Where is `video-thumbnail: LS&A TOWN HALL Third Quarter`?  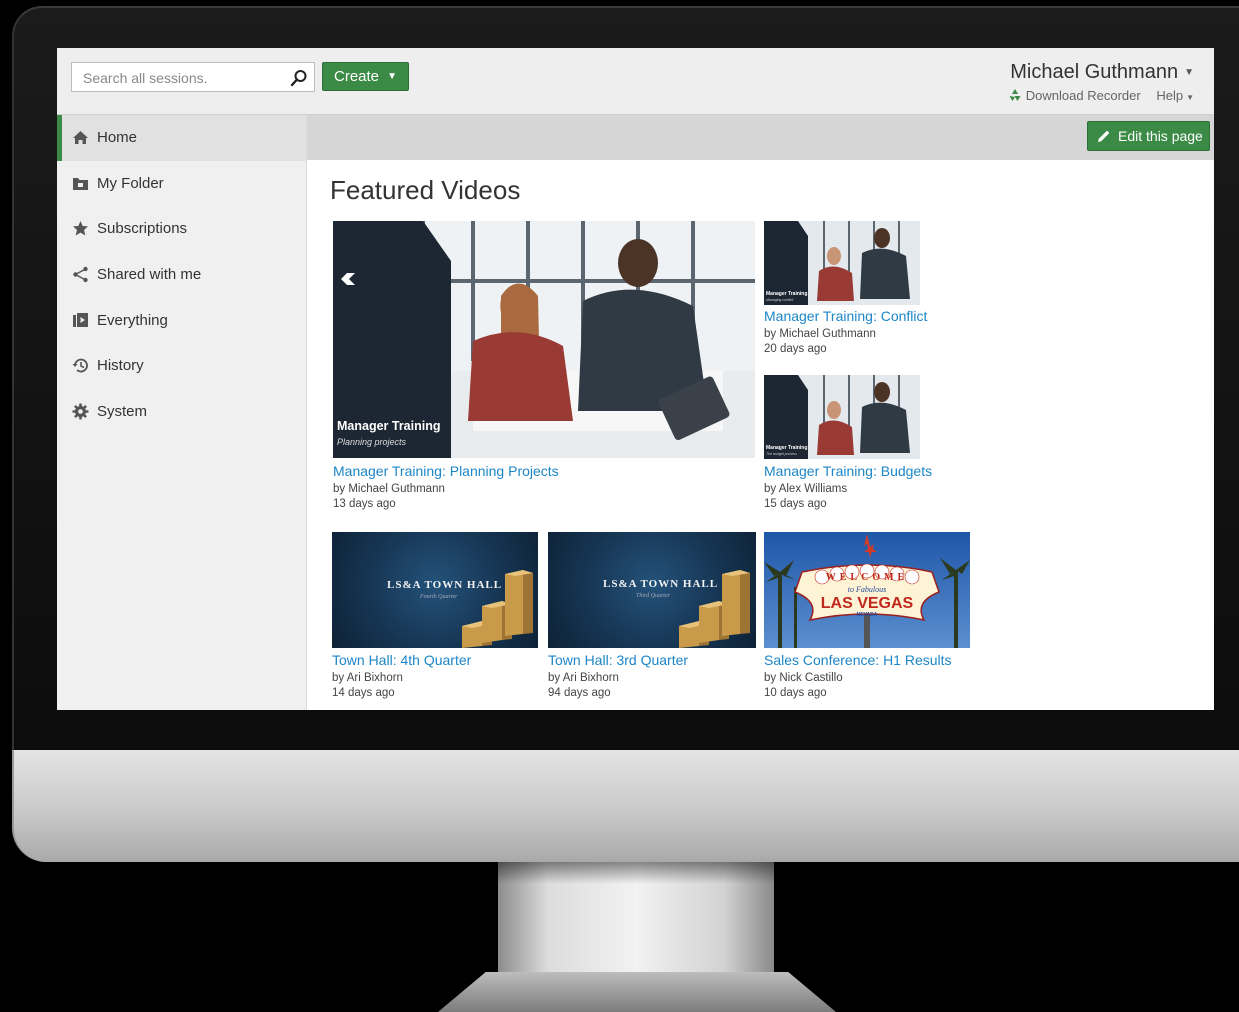
video-thumbnail: LS&A TOWN HALL Third Quarter is located at coordinates (652, 590).